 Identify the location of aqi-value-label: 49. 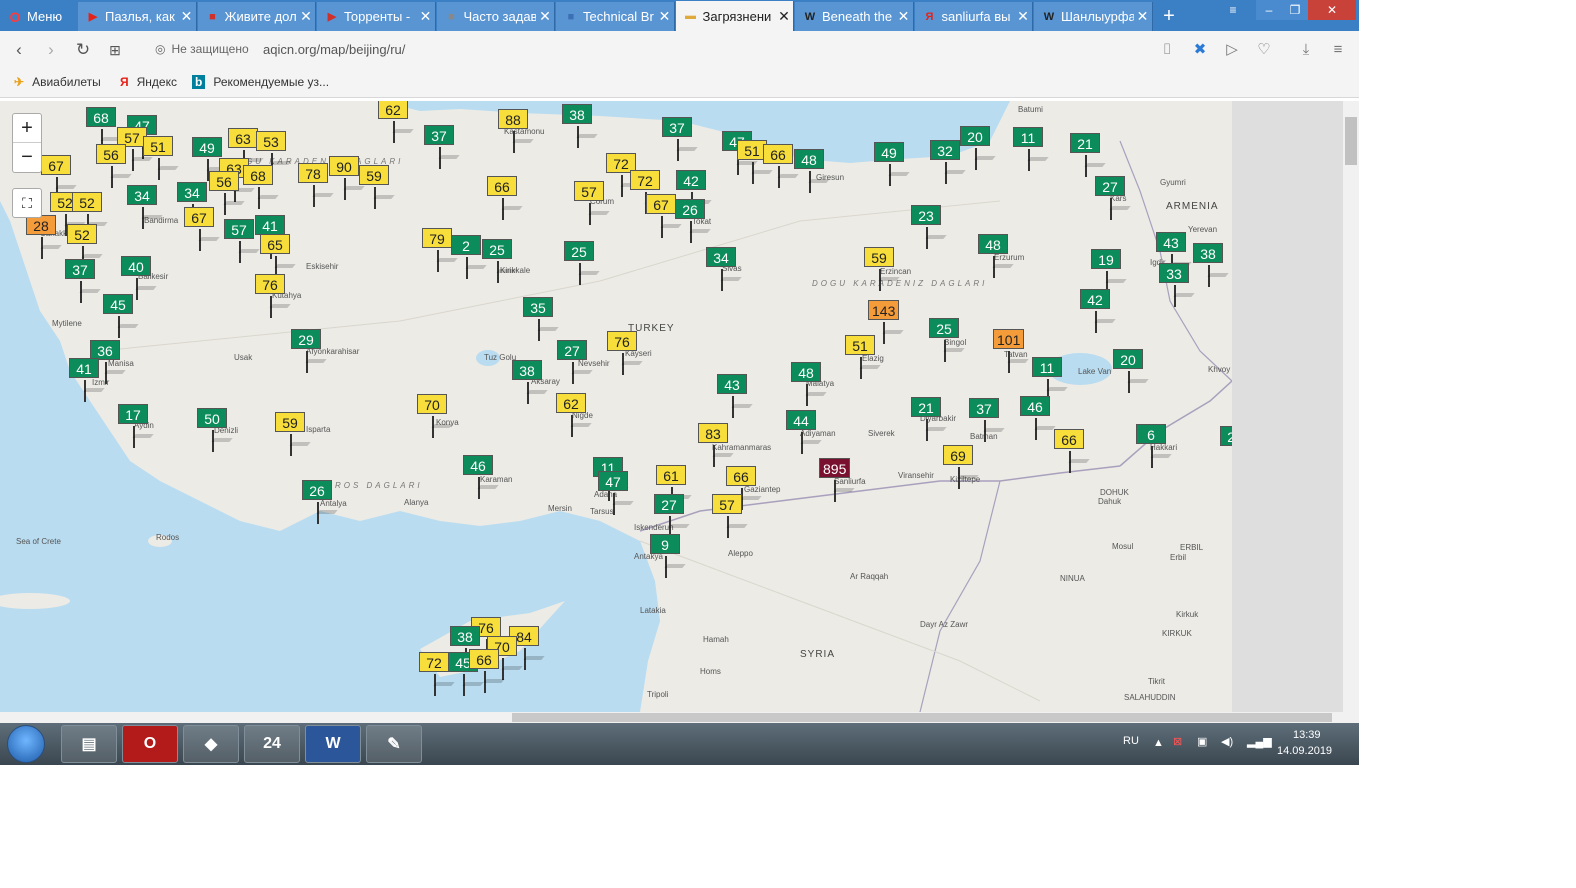
(889, 152).